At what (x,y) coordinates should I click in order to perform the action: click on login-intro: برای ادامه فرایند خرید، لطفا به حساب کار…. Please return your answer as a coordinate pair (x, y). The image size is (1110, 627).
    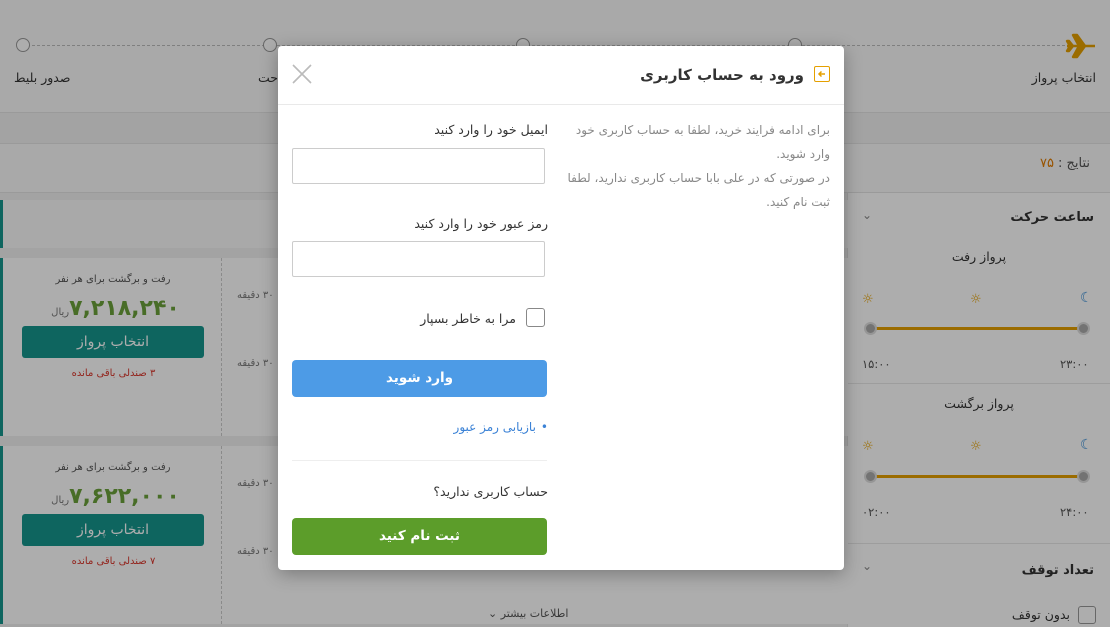
    Looking at the image, I should click on (693, 166).